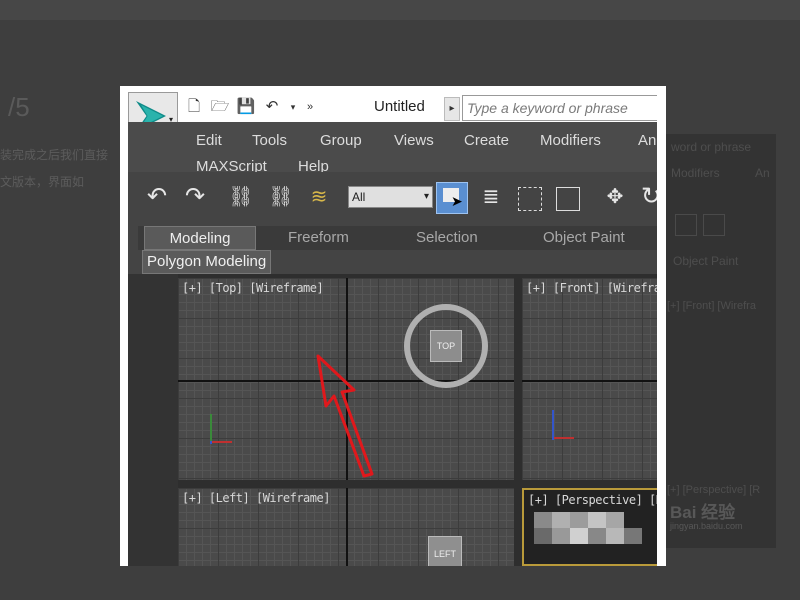 The image size is (800, 600). What do you see at coordinates (714, 490) in the screenshot?
I see `ghost-viewport-label: [+] [Perspective] [R` at bounding box center [714, 490].